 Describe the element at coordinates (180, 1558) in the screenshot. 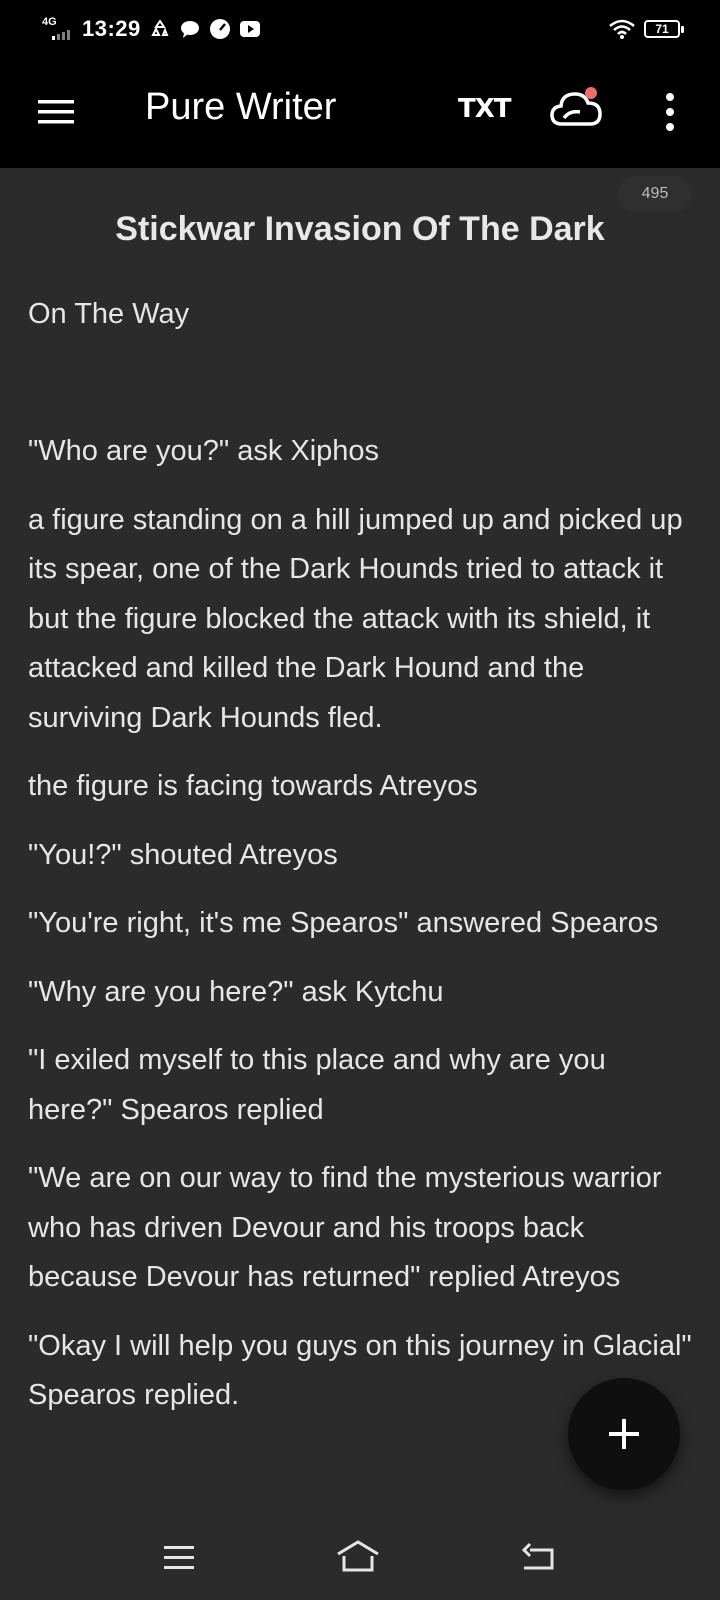

I see `recent-apps-icon` at that location.